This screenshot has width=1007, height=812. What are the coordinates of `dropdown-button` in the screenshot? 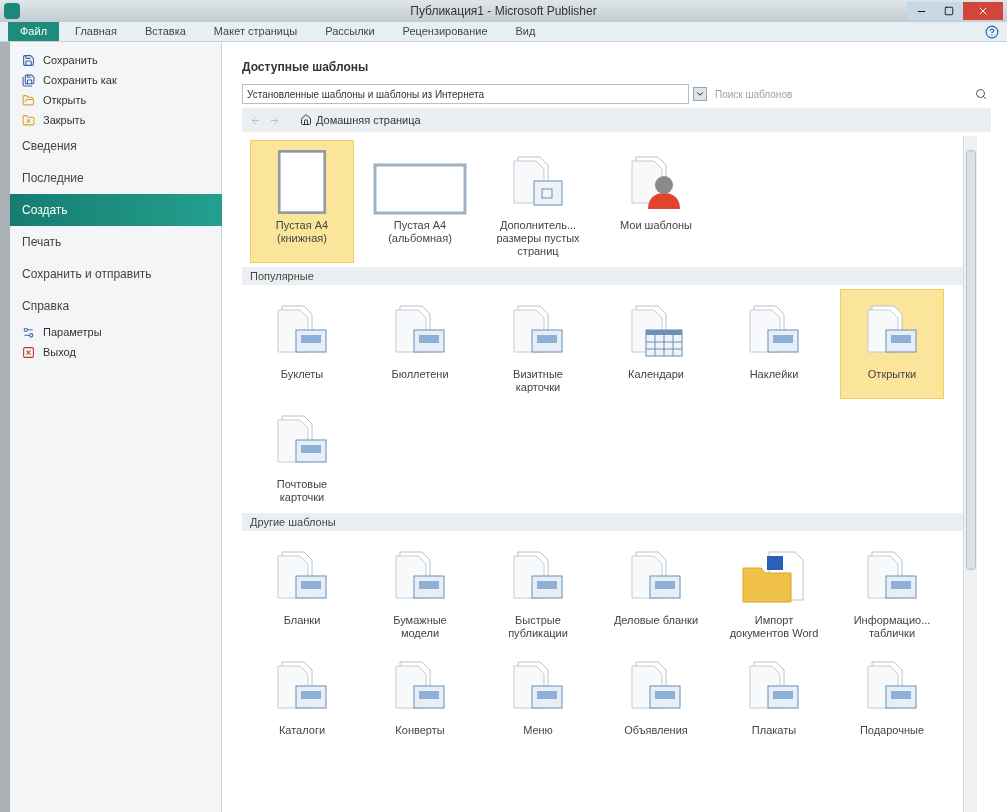 It's located at (700, 94).